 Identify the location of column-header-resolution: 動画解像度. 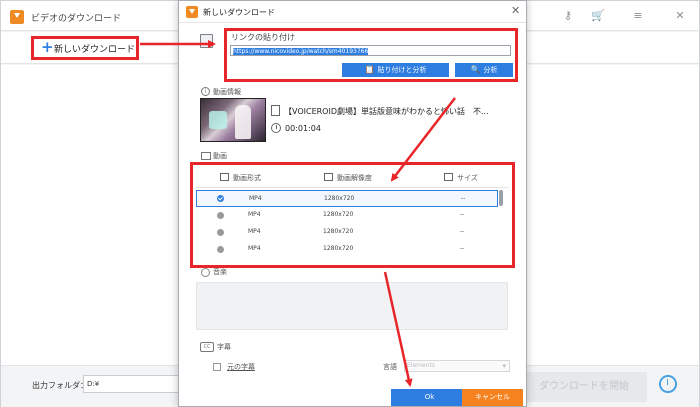
(348, 178).